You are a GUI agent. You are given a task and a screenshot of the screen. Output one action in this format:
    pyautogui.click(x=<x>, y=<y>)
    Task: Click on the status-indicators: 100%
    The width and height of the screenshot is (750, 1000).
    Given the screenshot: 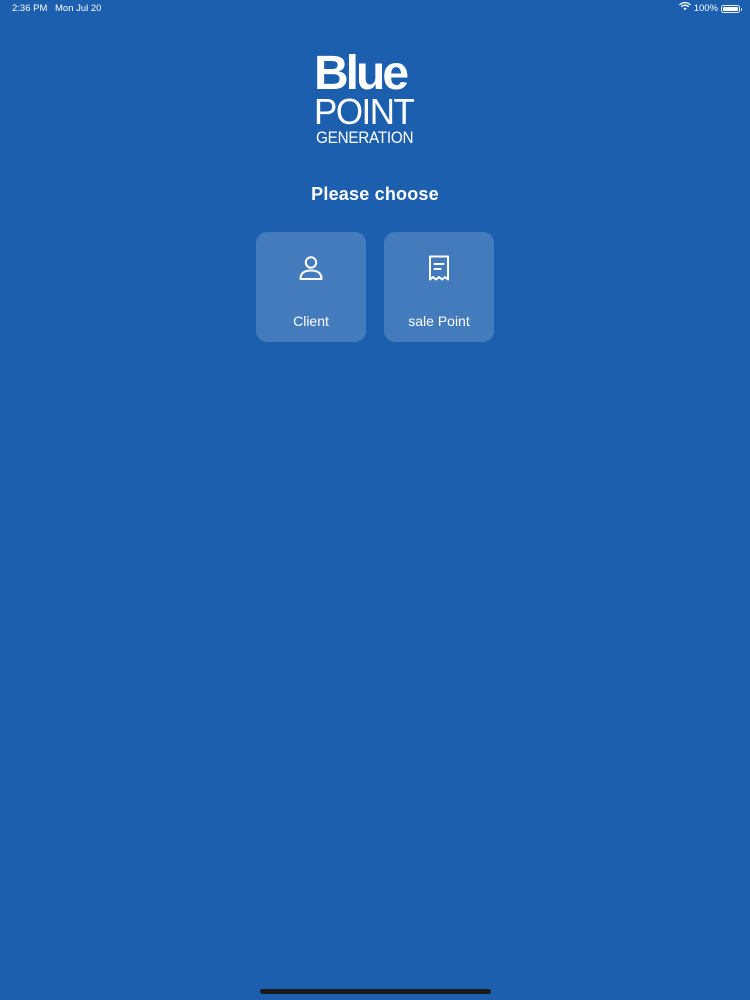 What is the action you would take?
    pyautogui.click(x=710, y=9)
    